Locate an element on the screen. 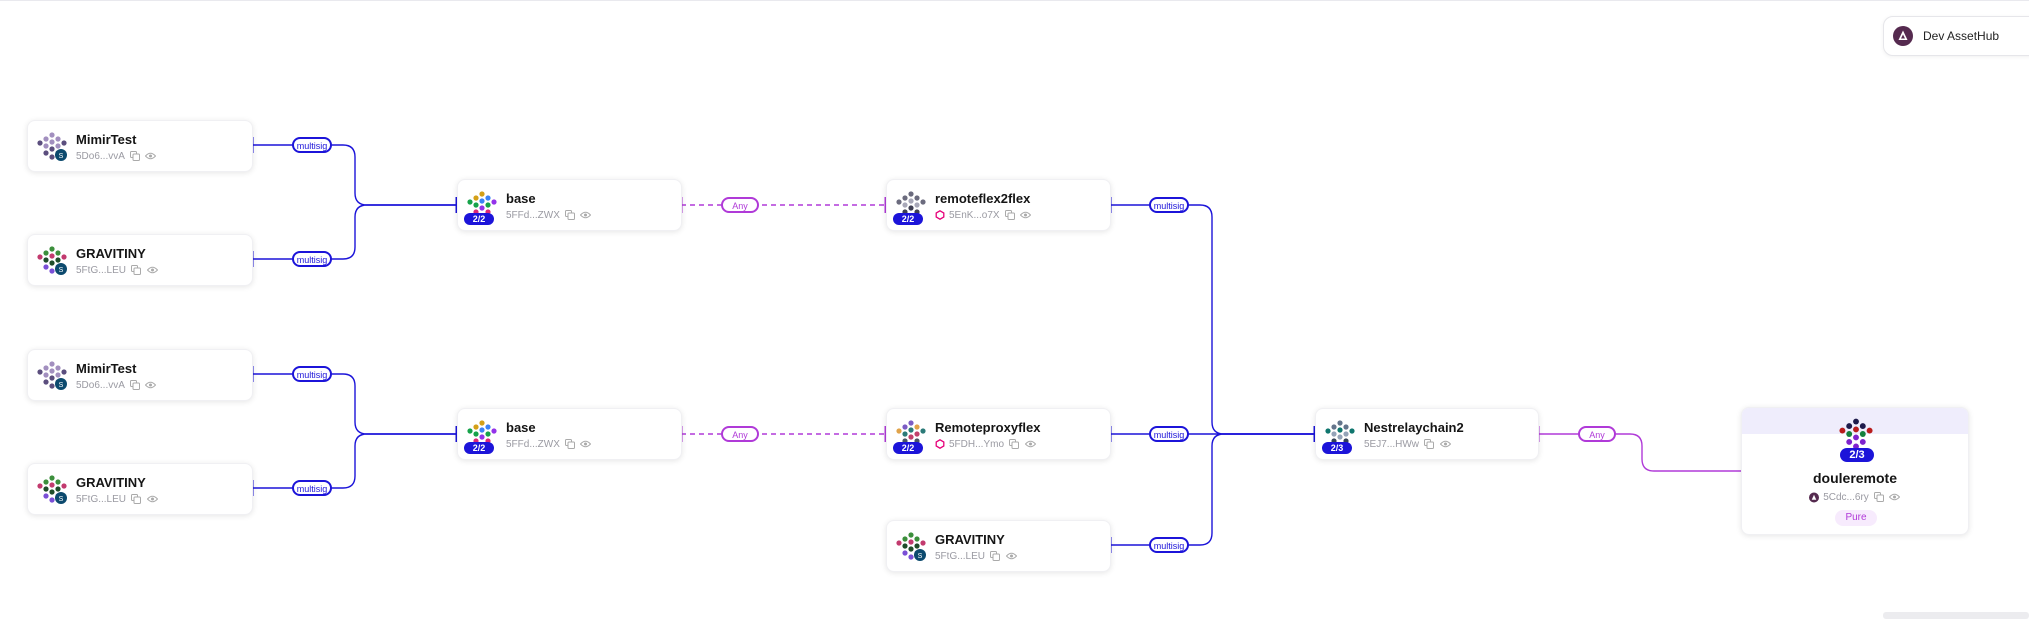 This screenshot has width=2029, height=619. account-name: douleremote is located at coordinates (1854, 478).